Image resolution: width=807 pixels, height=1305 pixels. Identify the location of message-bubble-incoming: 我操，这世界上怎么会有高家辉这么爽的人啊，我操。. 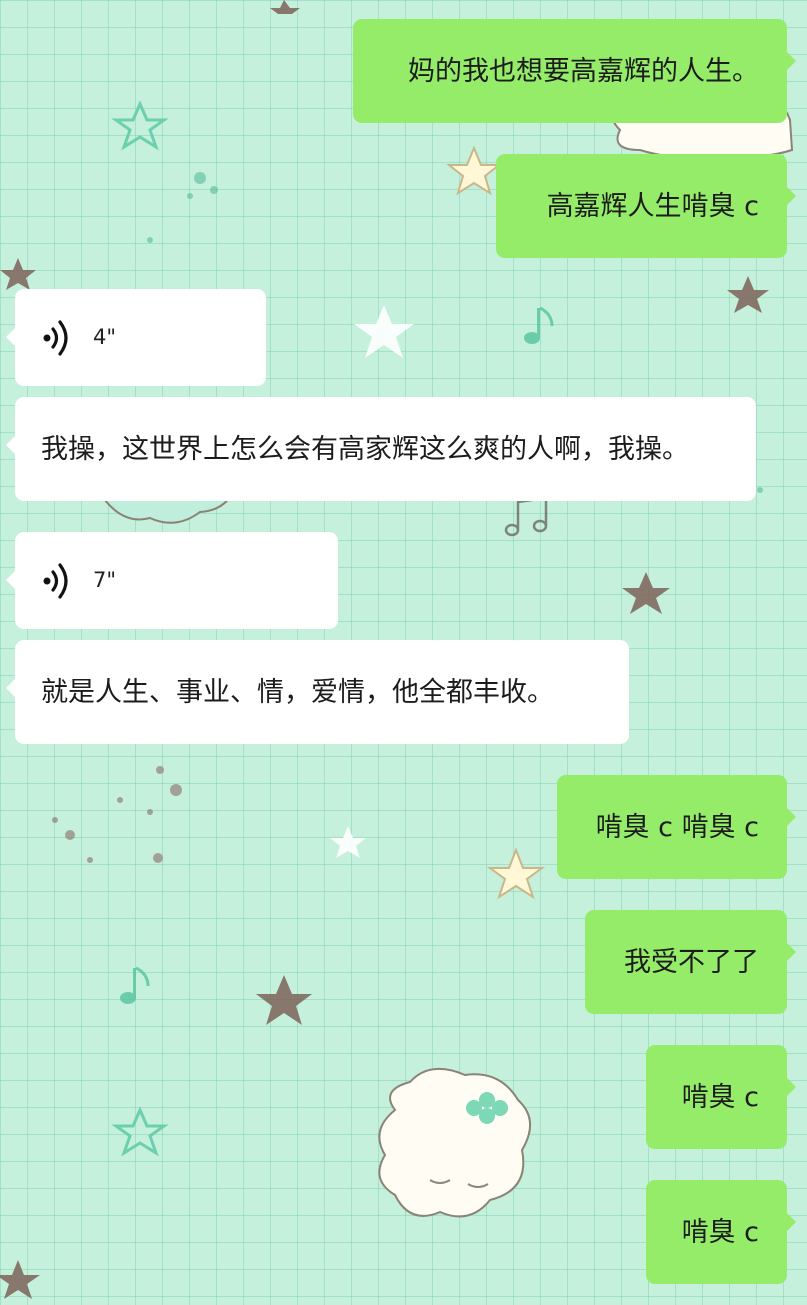
(381, 449).